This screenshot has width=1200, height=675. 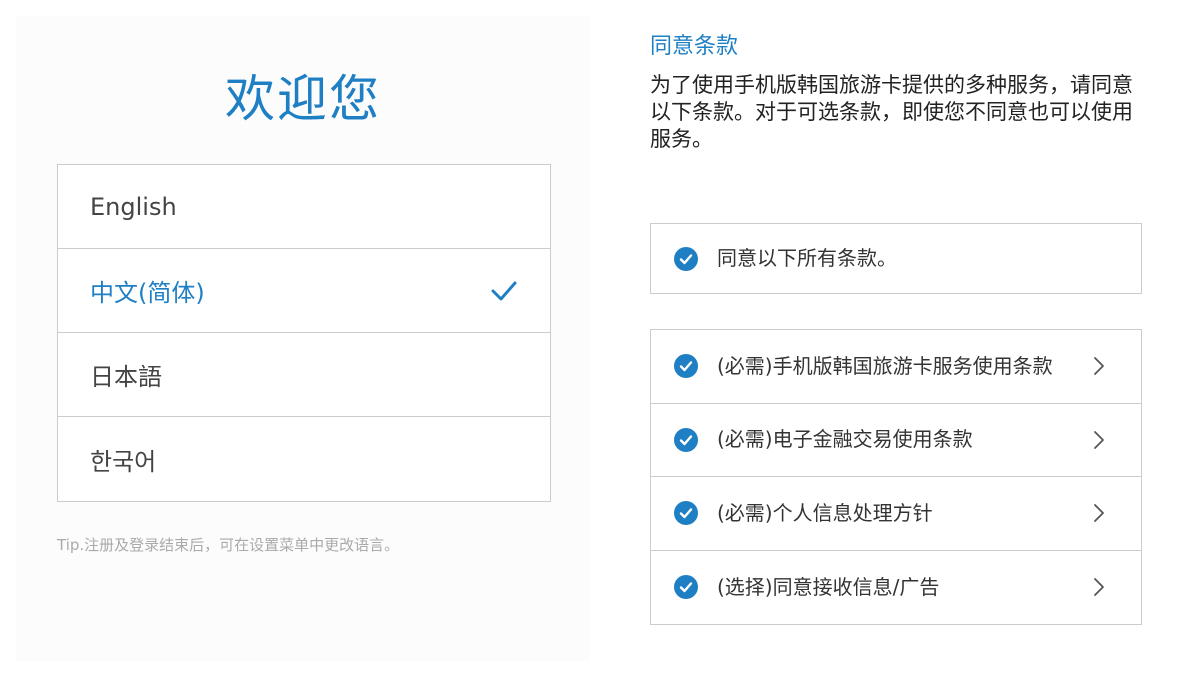 What do you see at coordinates (807, 258) in the screenshot?
I see `agree-all-label: 同意以下所有条款。` at bounding box center [807, 258].